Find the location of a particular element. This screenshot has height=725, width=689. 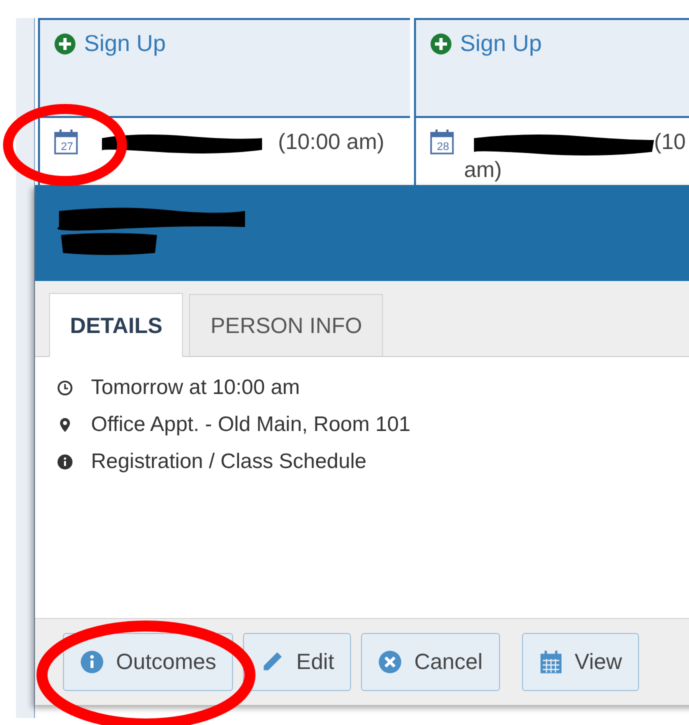

cancel-button: Cancel is located at coordinates (430, 662).